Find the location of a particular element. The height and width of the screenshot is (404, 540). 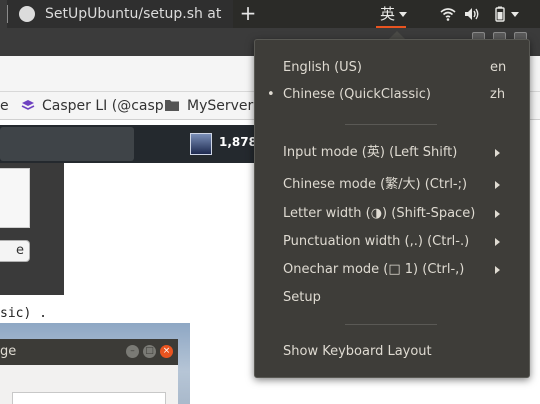

screenshot-button: e is located at coordinates (15, 251).